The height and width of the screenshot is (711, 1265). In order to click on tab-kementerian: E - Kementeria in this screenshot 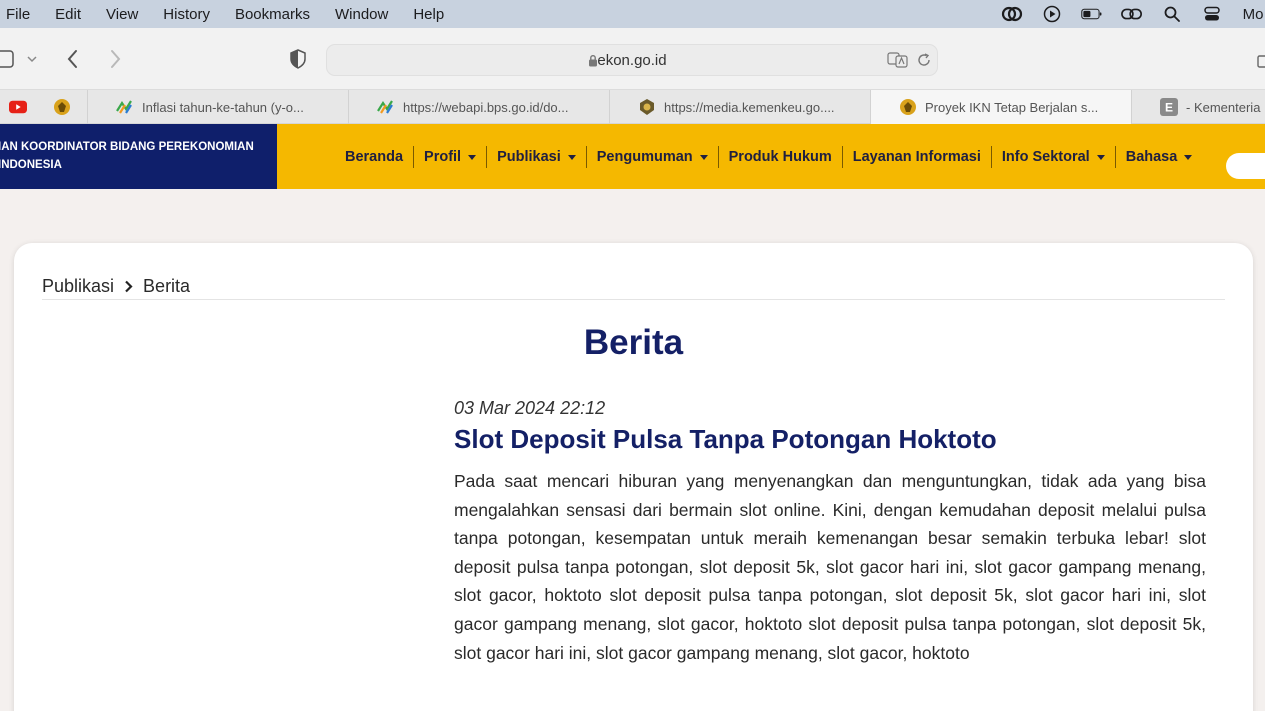, I will do `click(1198, 107)`.